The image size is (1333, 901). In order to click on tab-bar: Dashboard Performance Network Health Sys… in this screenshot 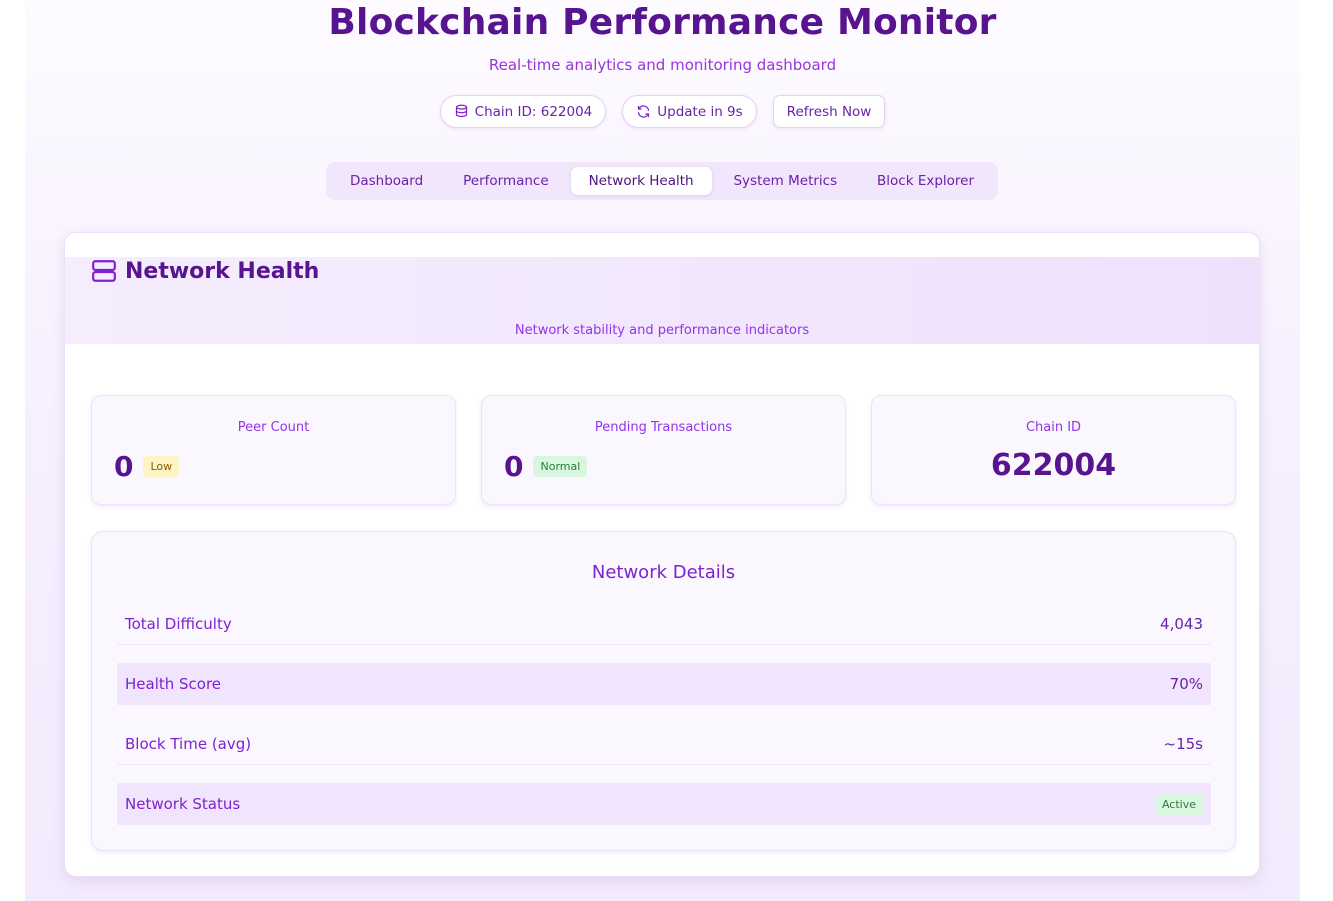, I will do `click(662, 181)`.